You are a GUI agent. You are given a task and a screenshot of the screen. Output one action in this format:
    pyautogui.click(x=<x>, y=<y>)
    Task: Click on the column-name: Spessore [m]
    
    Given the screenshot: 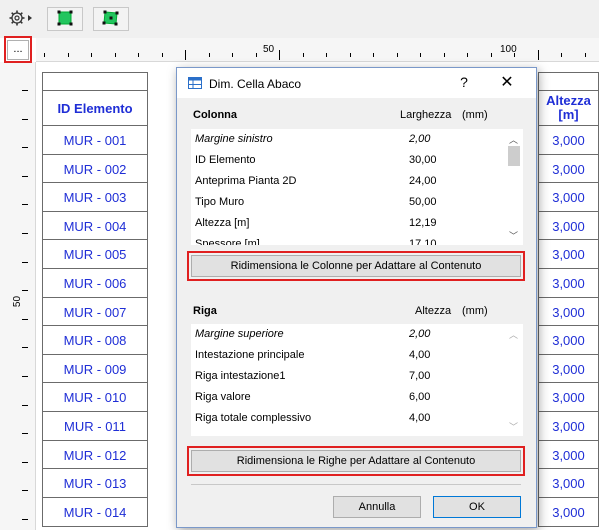 What is the action you would take?
    pyautogui.click(x=227, y=241)
    